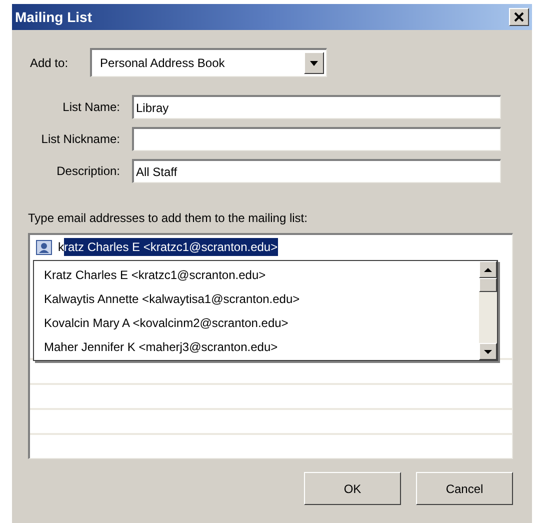 The width and height of the screenshot is (534, 523). Describe the element at coordinates (464, 488) in the screenshot. I see `dialog-button: Cancel` at that location.